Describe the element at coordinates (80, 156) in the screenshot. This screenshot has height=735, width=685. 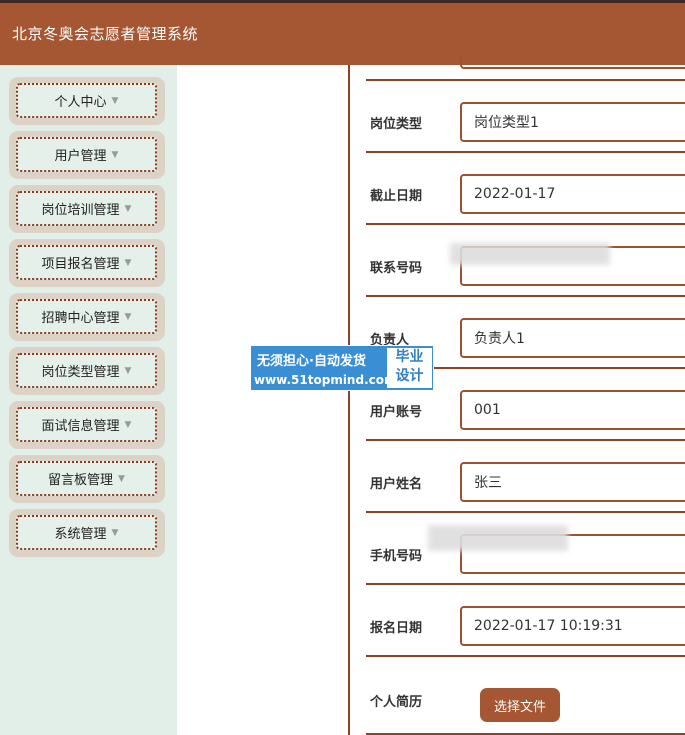
I see `sidebar-item-label: 用户管理` at that location.